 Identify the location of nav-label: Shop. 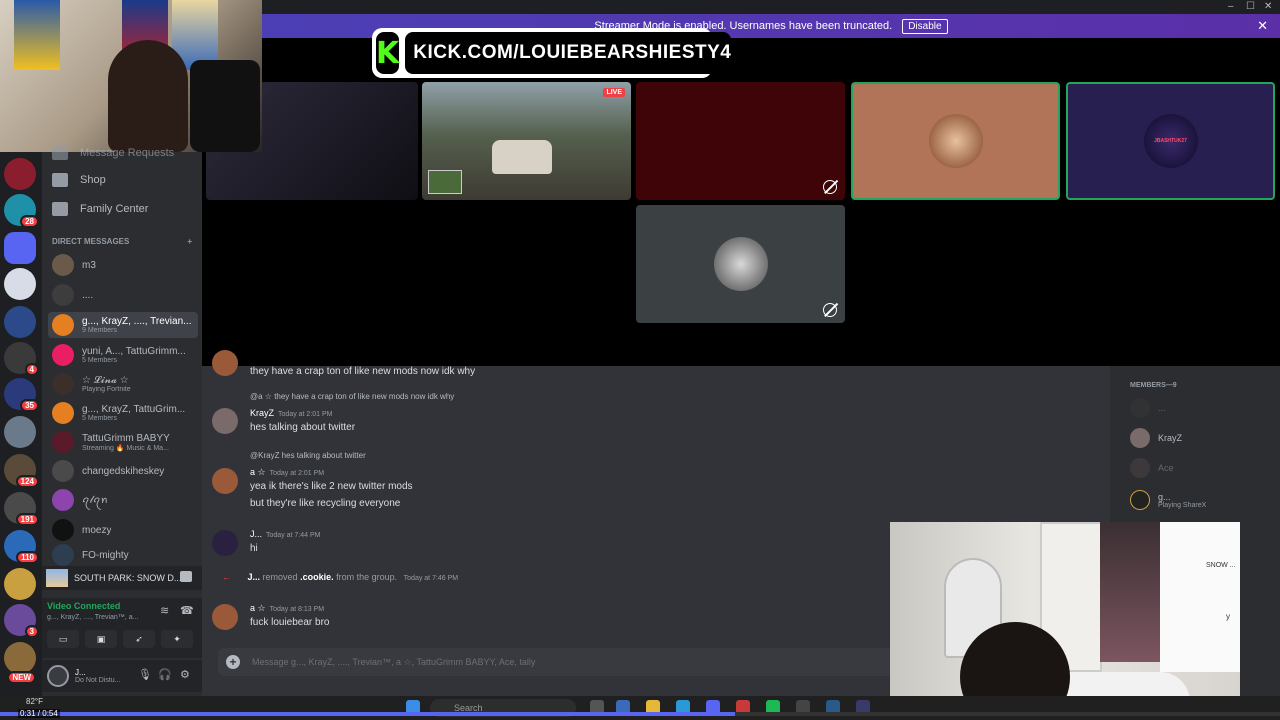
(93, 180).